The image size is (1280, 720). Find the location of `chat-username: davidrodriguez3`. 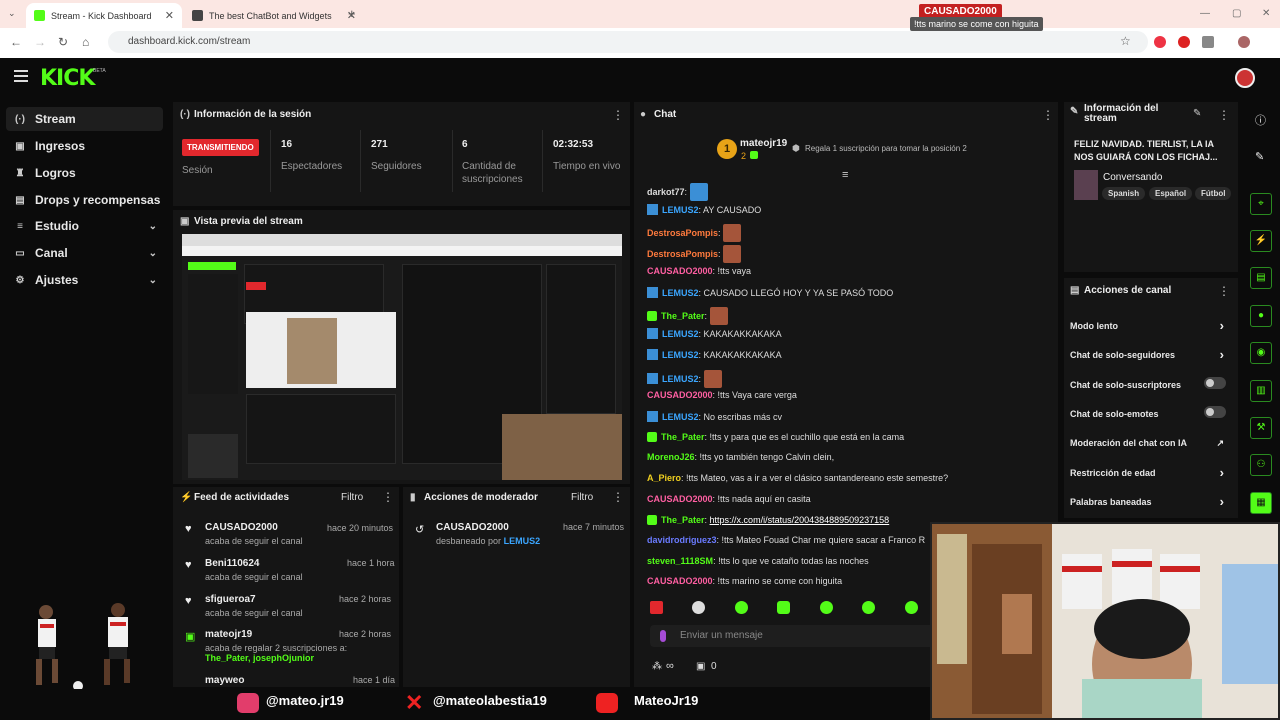

chat-username: davidrodriguez3 is located at coordinates (682, 540).